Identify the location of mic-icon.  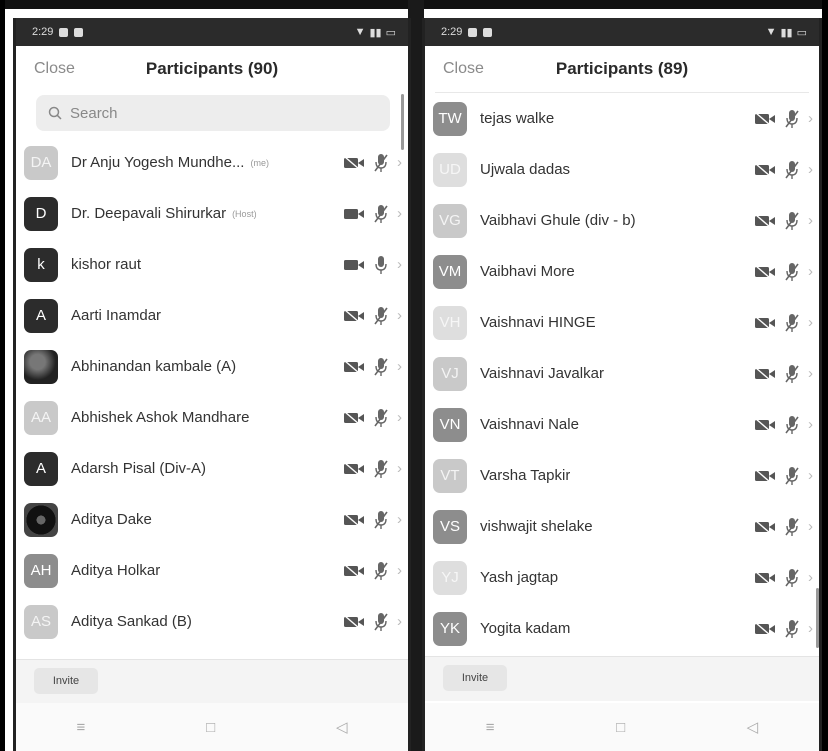
(381, 264).